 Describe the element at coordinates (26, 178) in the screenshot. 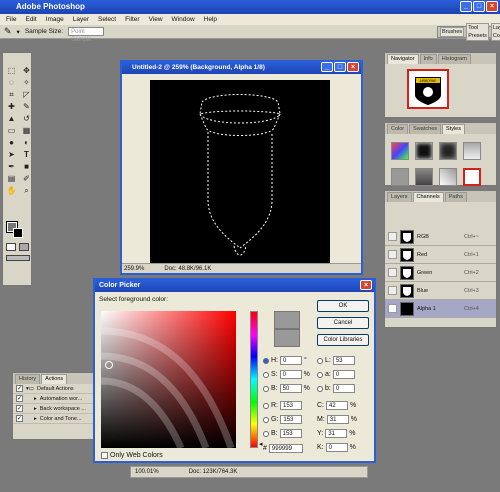

I see `eyedropper-tool-icon: ✐` at that location.